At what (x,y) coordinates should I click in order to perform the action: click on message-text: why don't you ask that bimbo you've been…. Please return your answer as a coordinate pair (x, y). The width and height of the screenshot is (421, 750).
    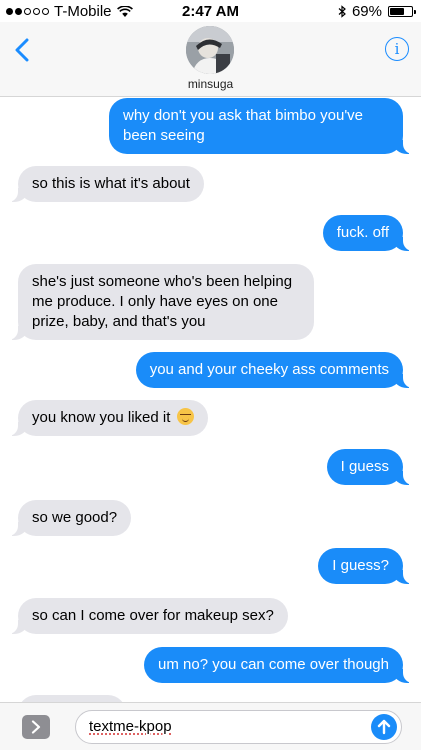
    Looking at the image, I should click on (243, 125).